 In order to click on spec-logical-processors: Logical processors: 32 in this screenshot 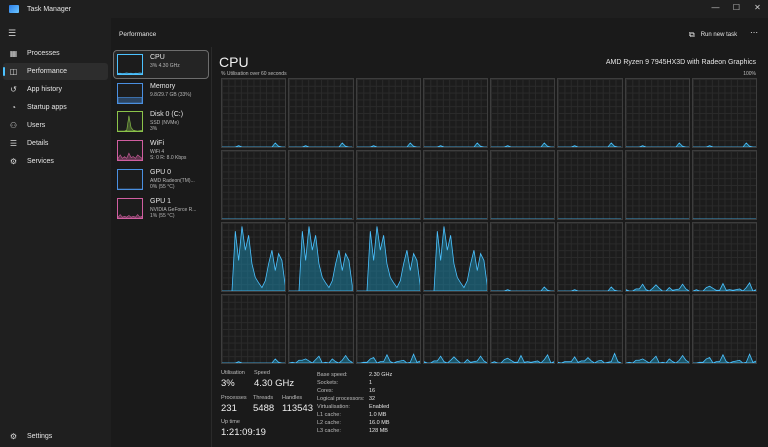, I will do `click(362, 400)`.